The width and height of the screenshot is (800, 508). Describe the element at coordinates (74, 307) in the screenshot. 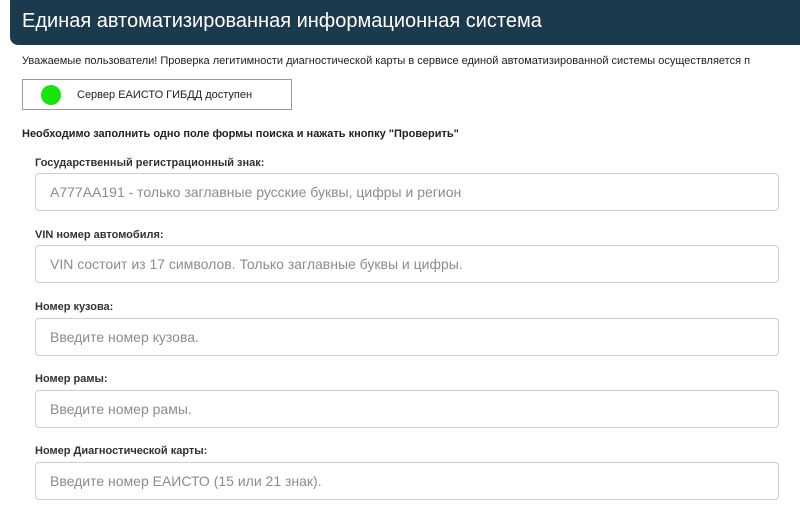

I see `body-number-label: Номер кузова:` at that location.